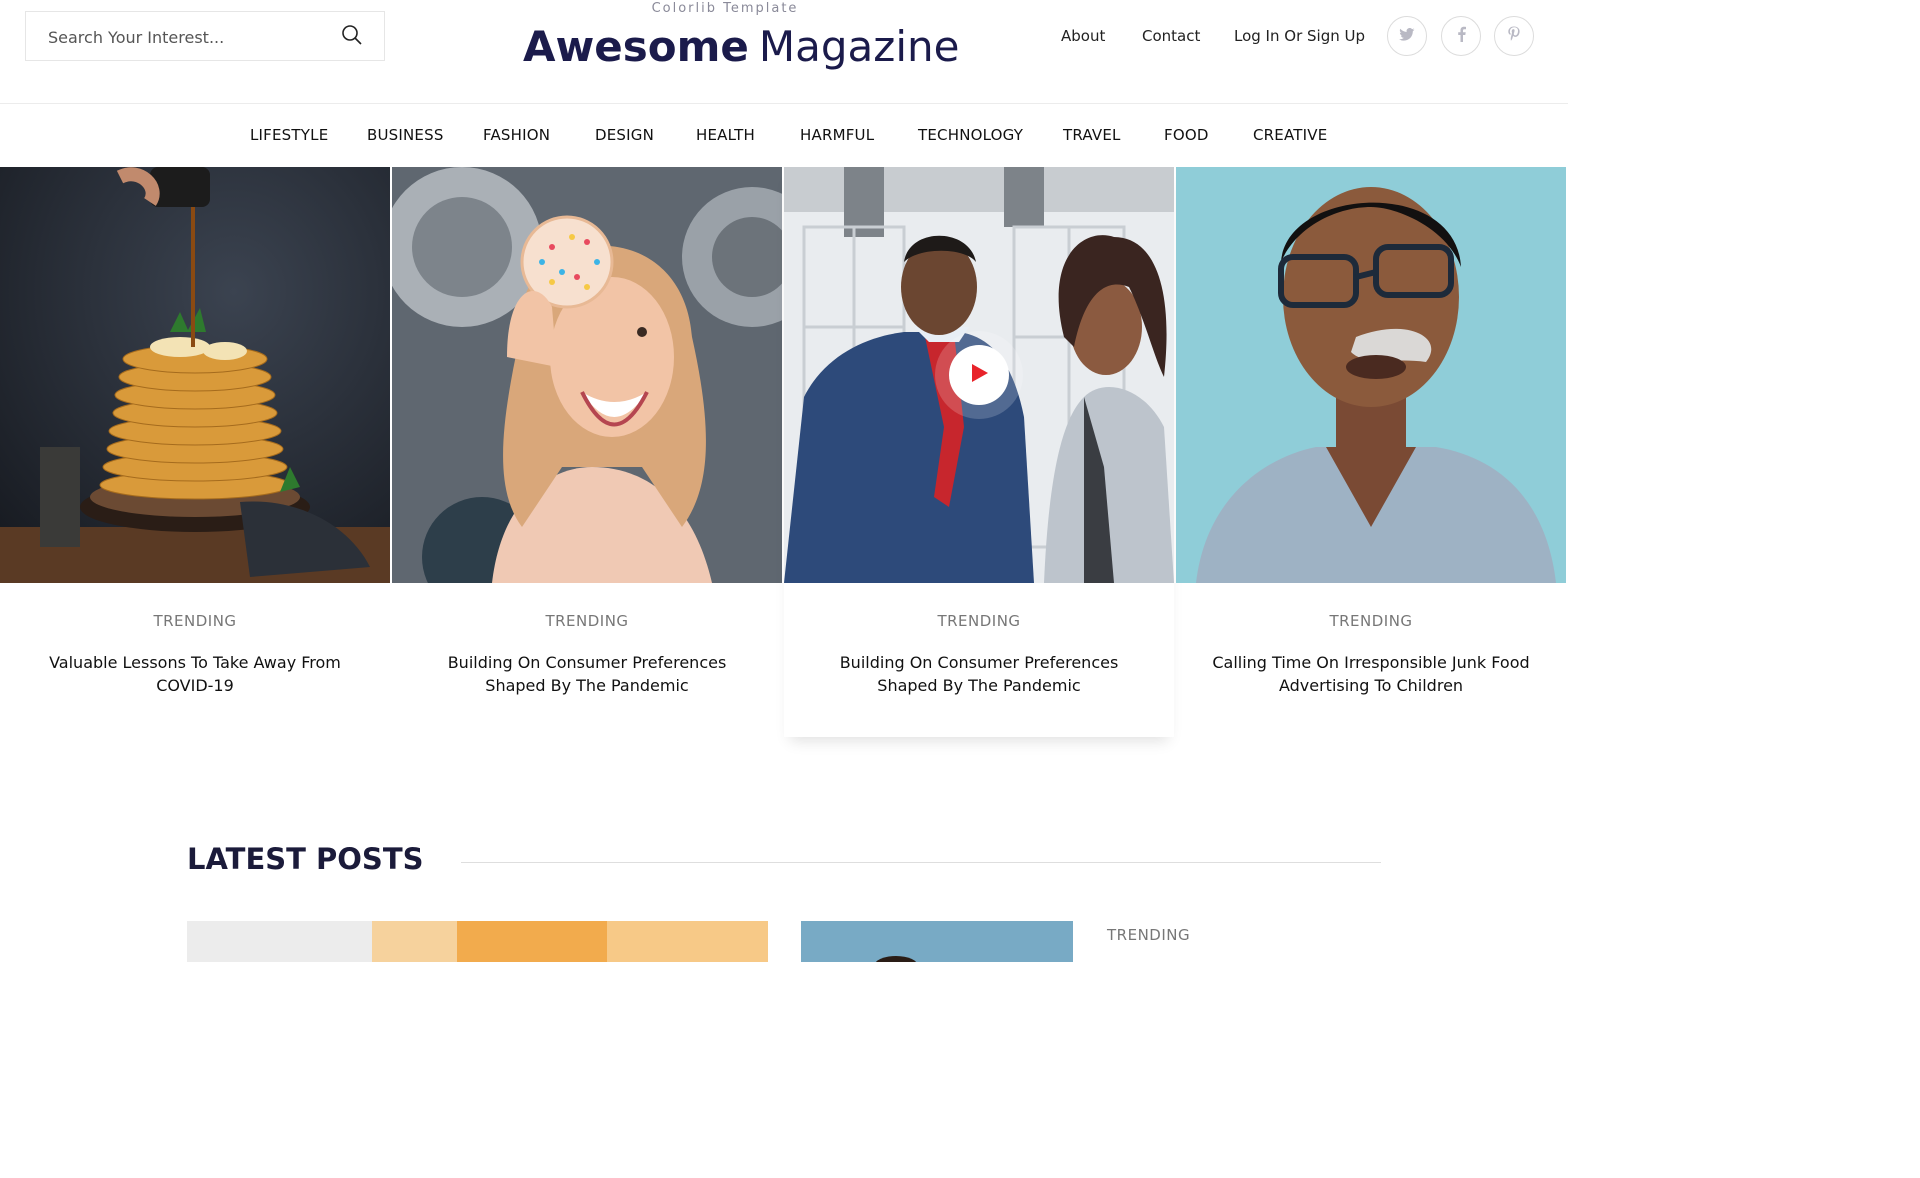 The height and width of the screenshot is (1178, 1920). Describe the element at coordinates (188, 37) in the screenshot. I see `search-input` at that location.